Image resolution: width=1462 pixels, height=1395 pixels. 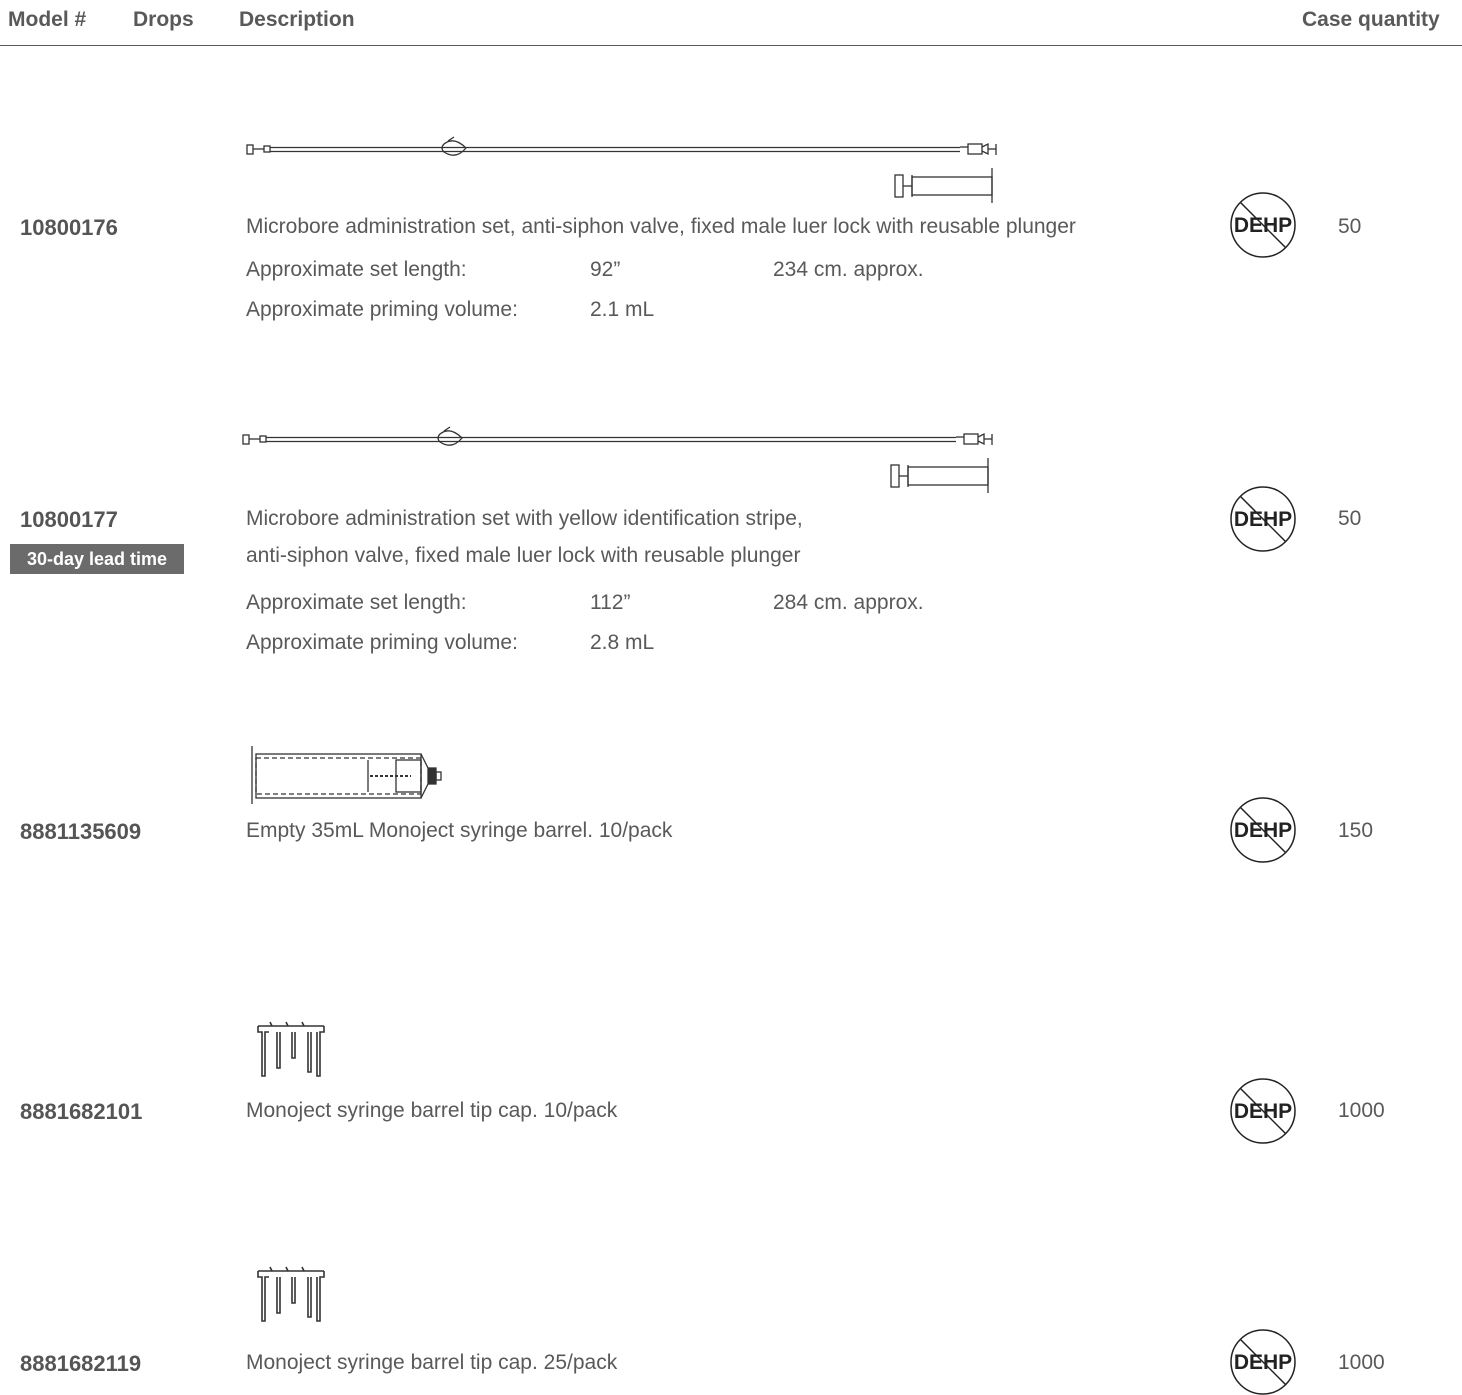 What do you see at coordinates (81, 1111) in the screenshot?
I see `model-number: 8881682101` at bounding box center [81, 1111].